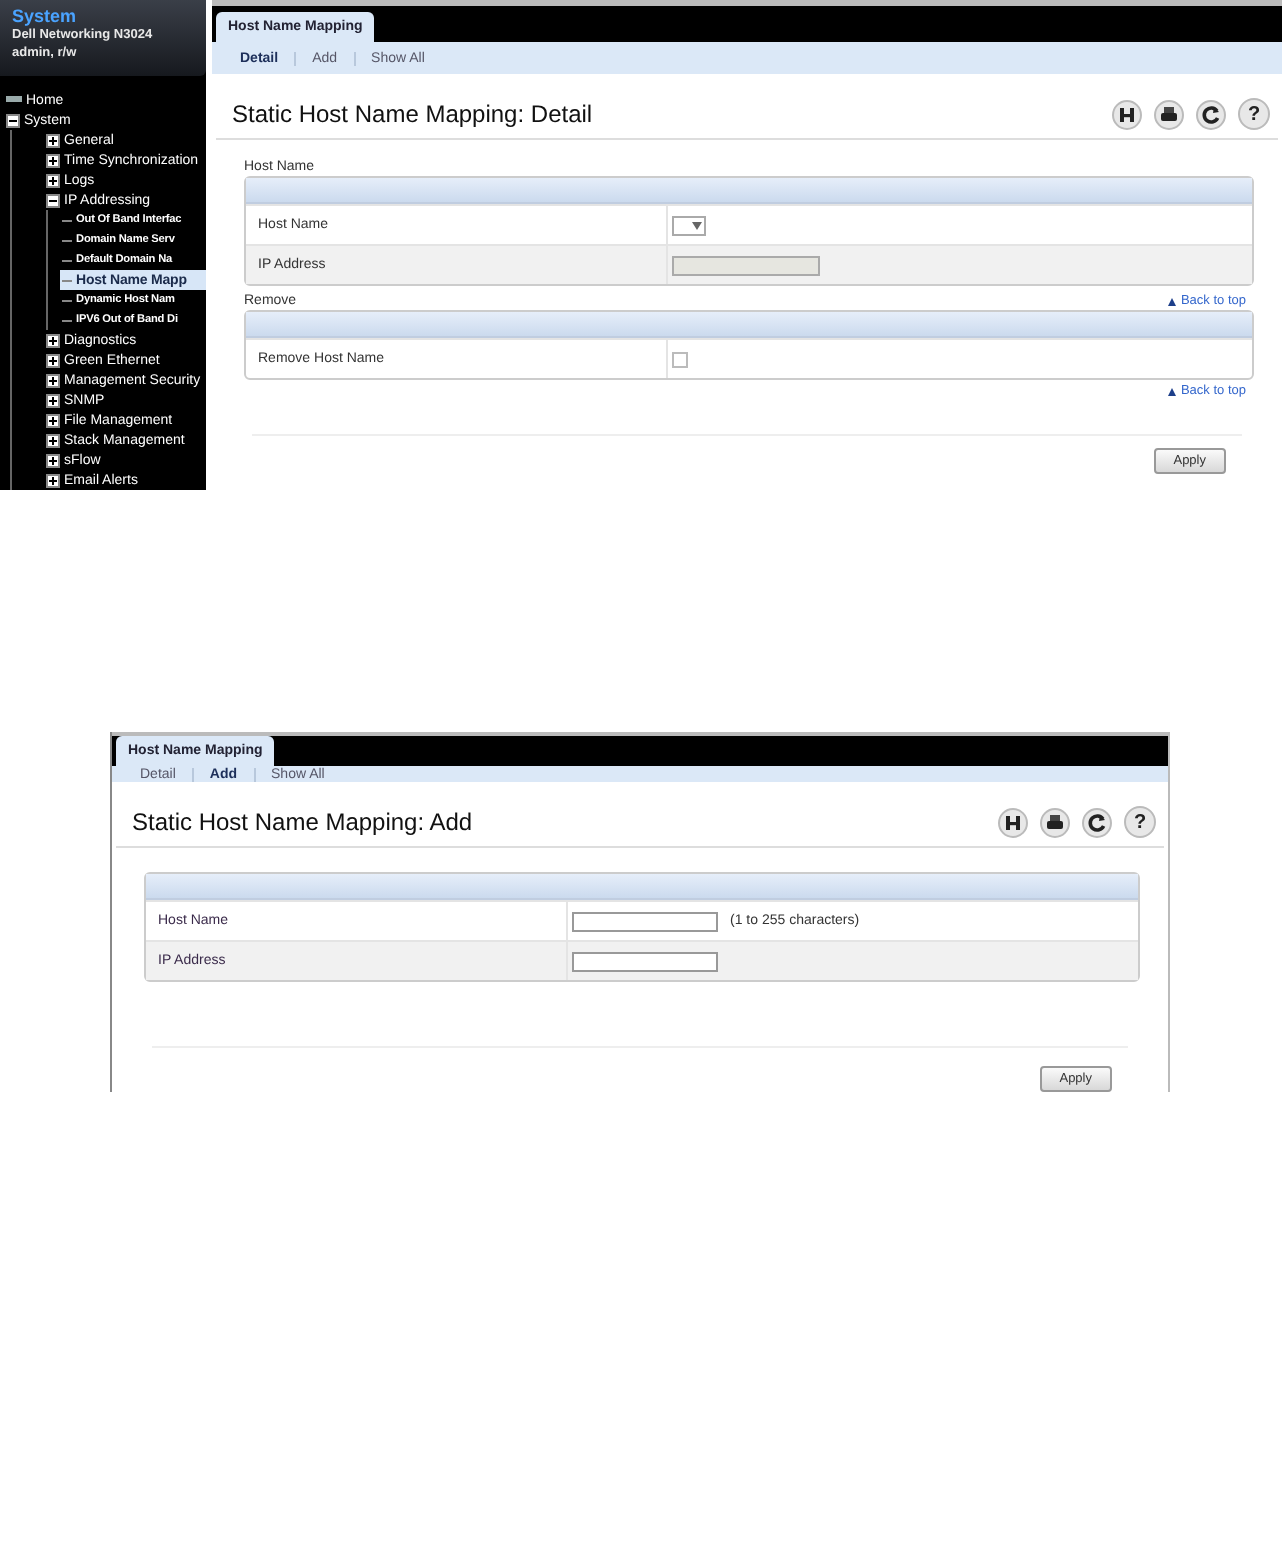 The width and height of the screenshot is (1282, 1554). Describe the element at coordinates (302, 822) in the screenshot. I see `page-heading: Static Host Name Mapping: Add` at that location.